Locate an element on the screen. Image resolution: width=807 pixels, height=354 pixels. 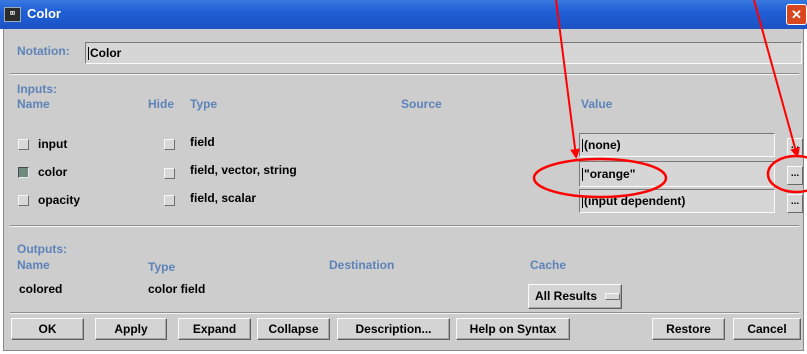
outputs-header-name: Name is located at coordinates (33, 265).